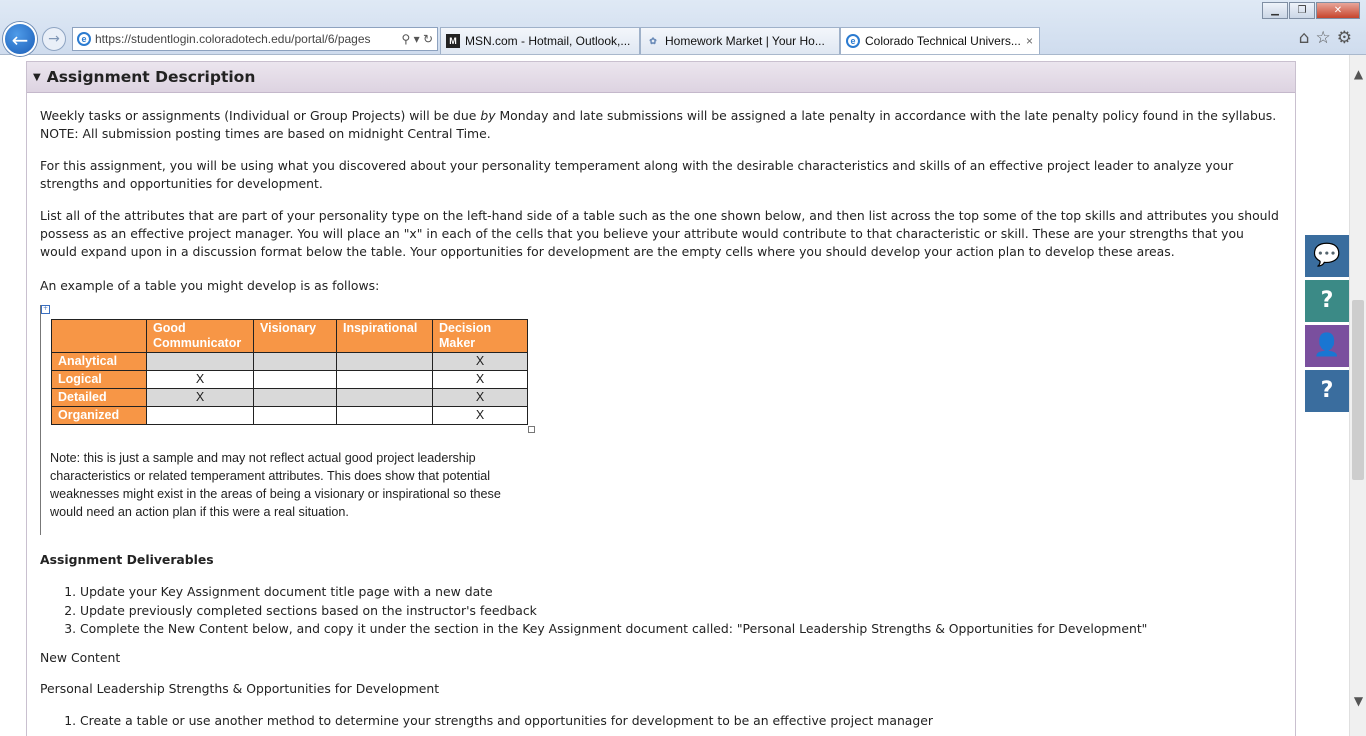 The height and width of the screenshot is (736, 1366). I want to click on row-label: Detailed, so click(99, 397).